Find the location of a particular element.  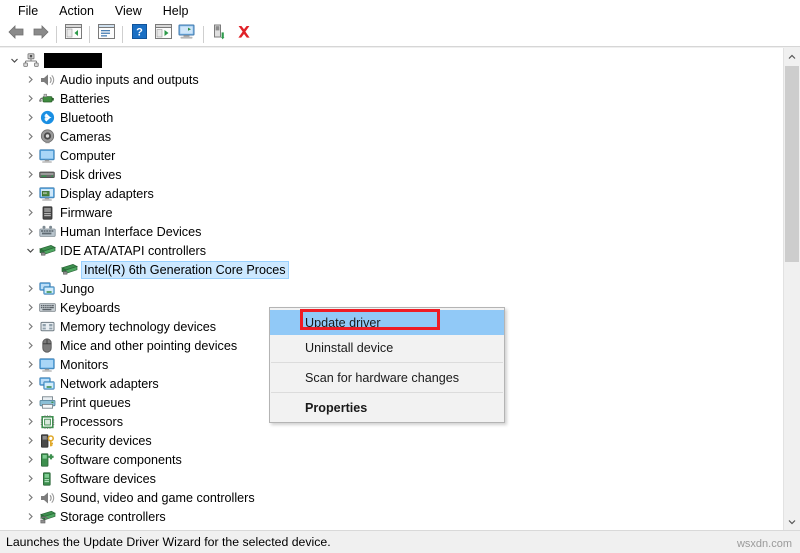

network-icon is located at coordinates (47, 289).